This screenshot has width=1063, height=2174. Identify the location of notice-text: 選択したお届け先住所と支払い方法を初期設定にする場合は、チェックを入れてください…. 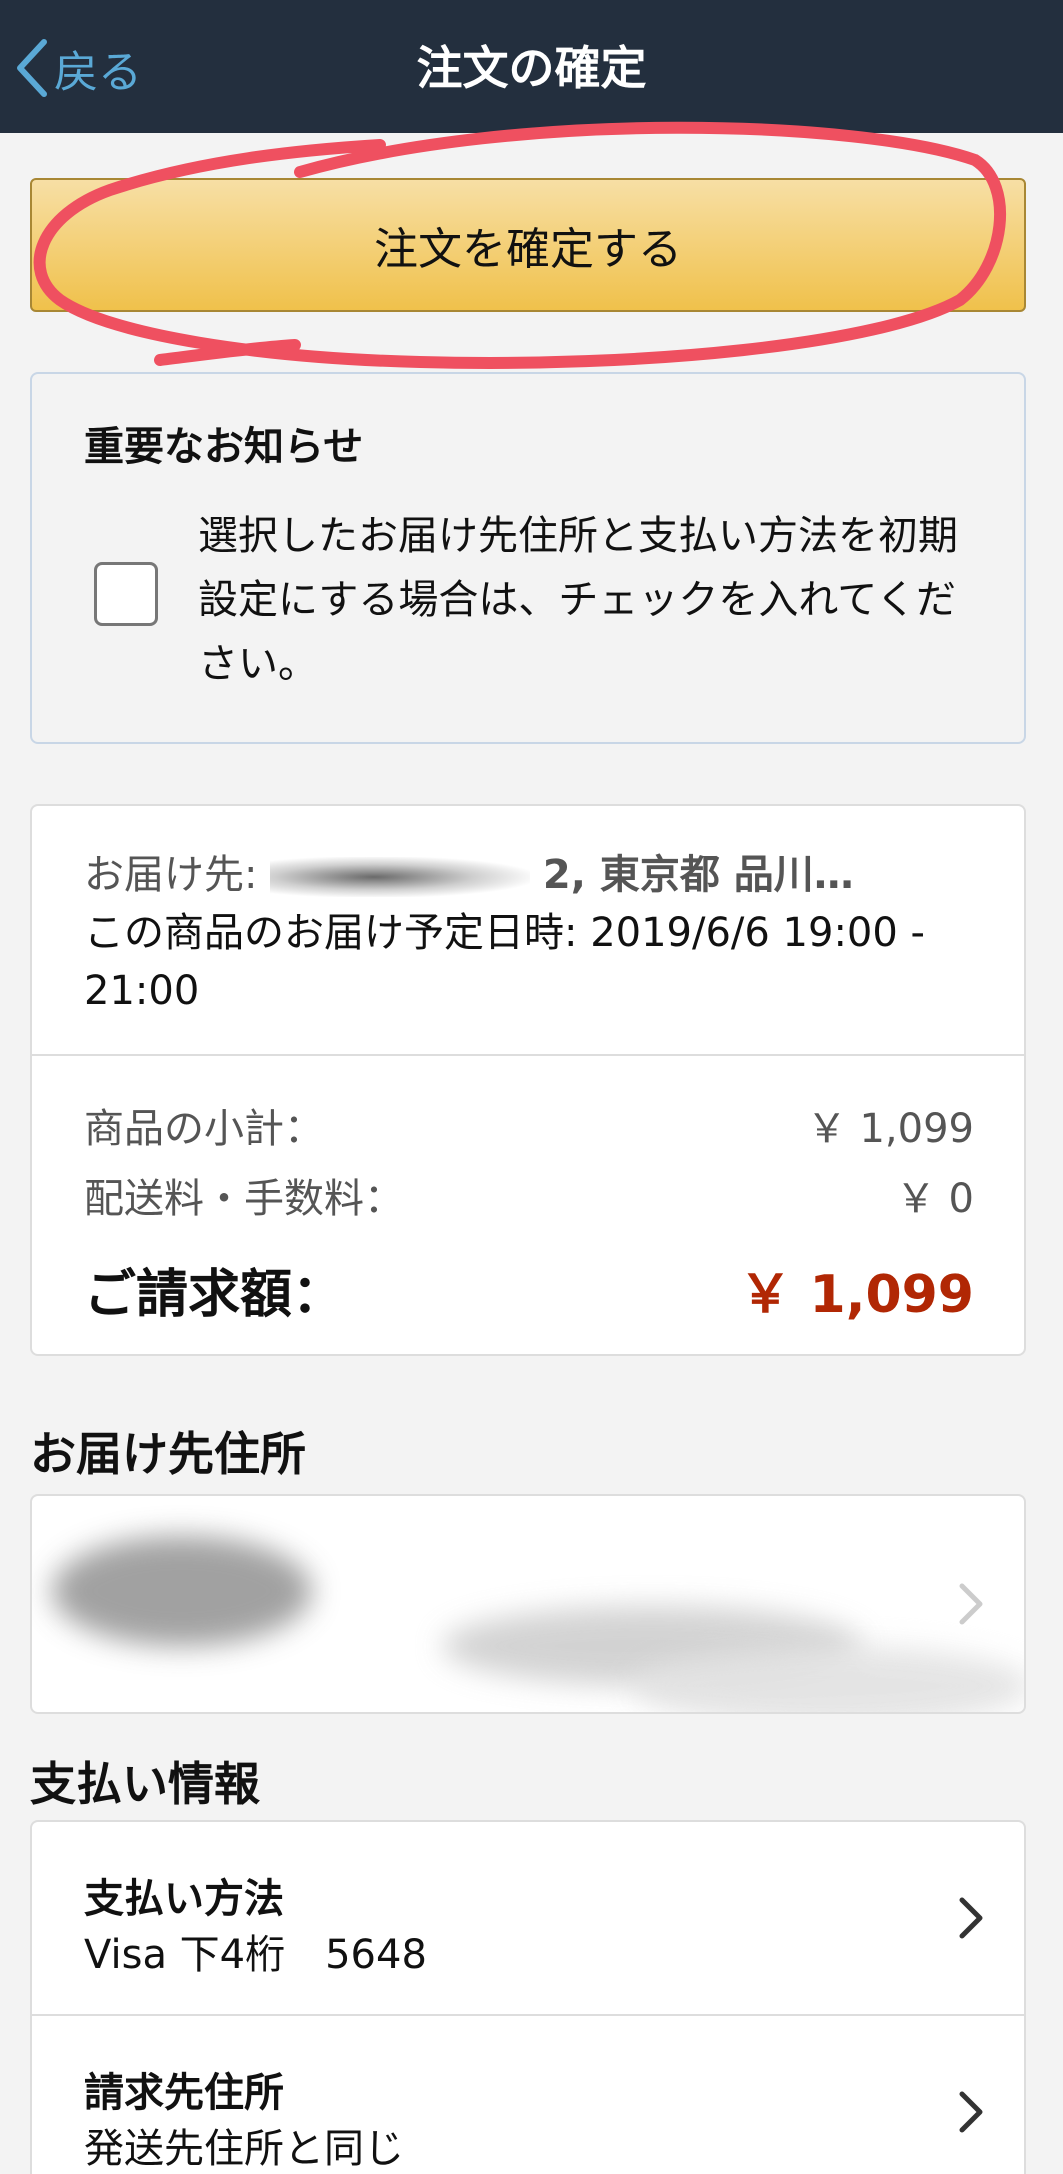
(578, 600).